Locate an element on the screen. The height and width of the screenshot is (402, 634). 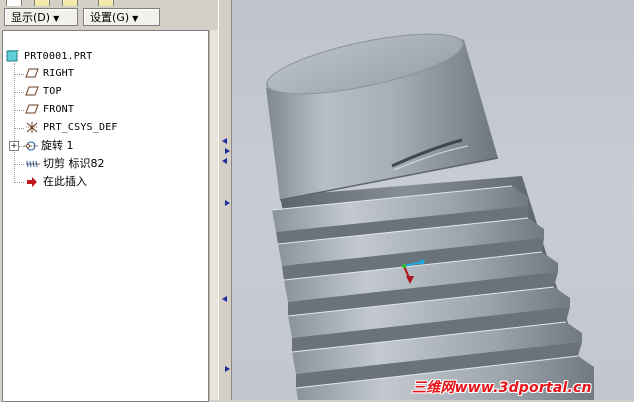
tree-item-right: RIGHT is located at coordinates (49, 74).